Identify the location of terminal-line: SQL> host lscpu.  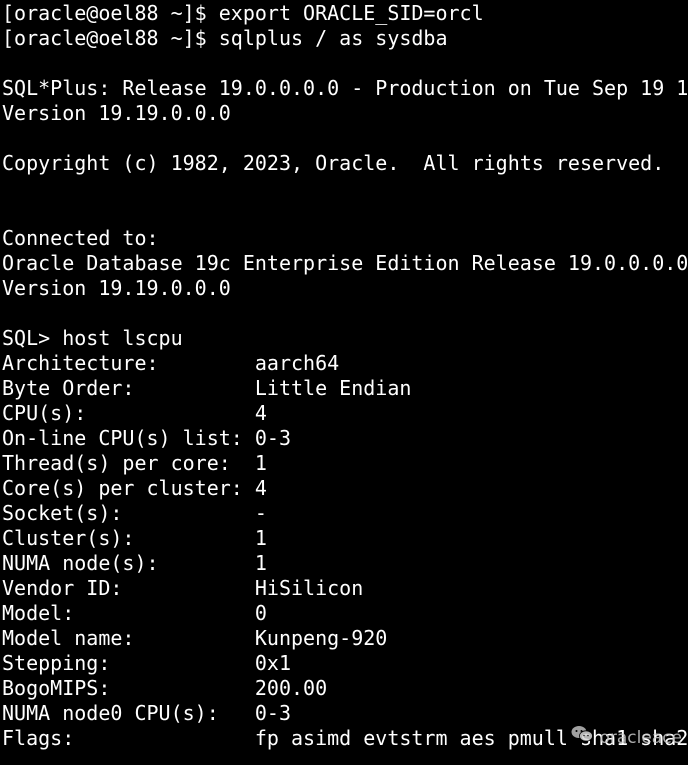
(92, 338).